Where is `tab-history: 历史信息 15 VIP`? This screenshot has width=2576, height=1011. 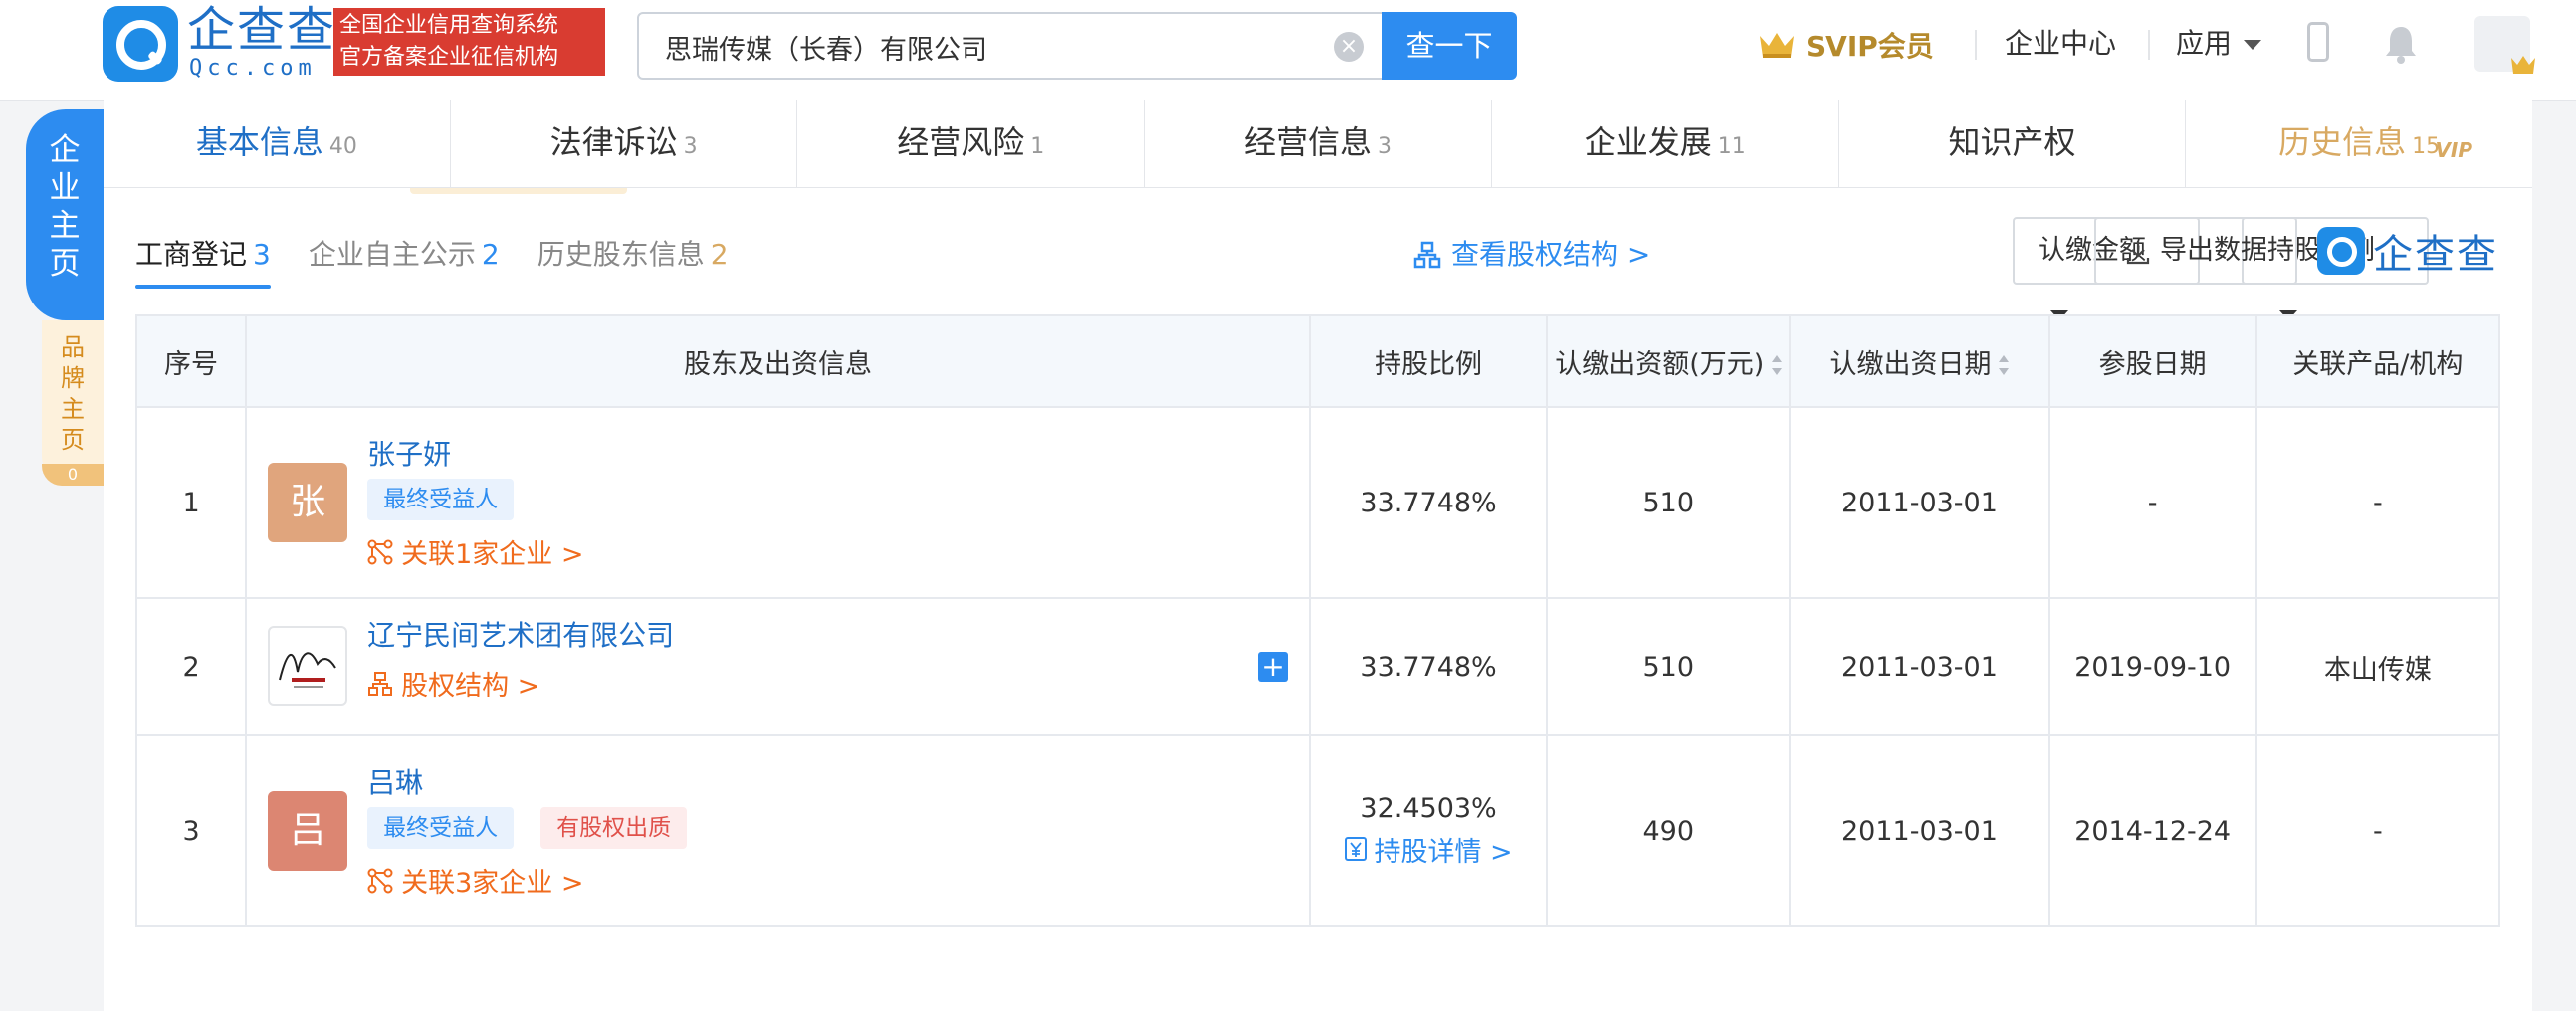
tab-history: 历史信息 15 VIP is located at coordinates (2359, 143).